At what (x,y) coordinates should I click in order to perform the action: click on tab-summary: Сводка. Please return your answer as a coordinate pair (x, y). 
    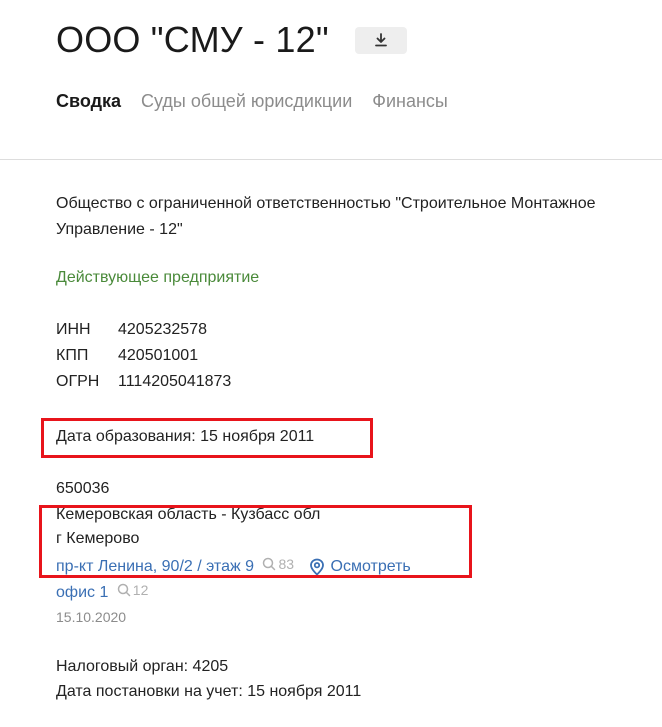
    Looking at the image, I should click on (88, 101).